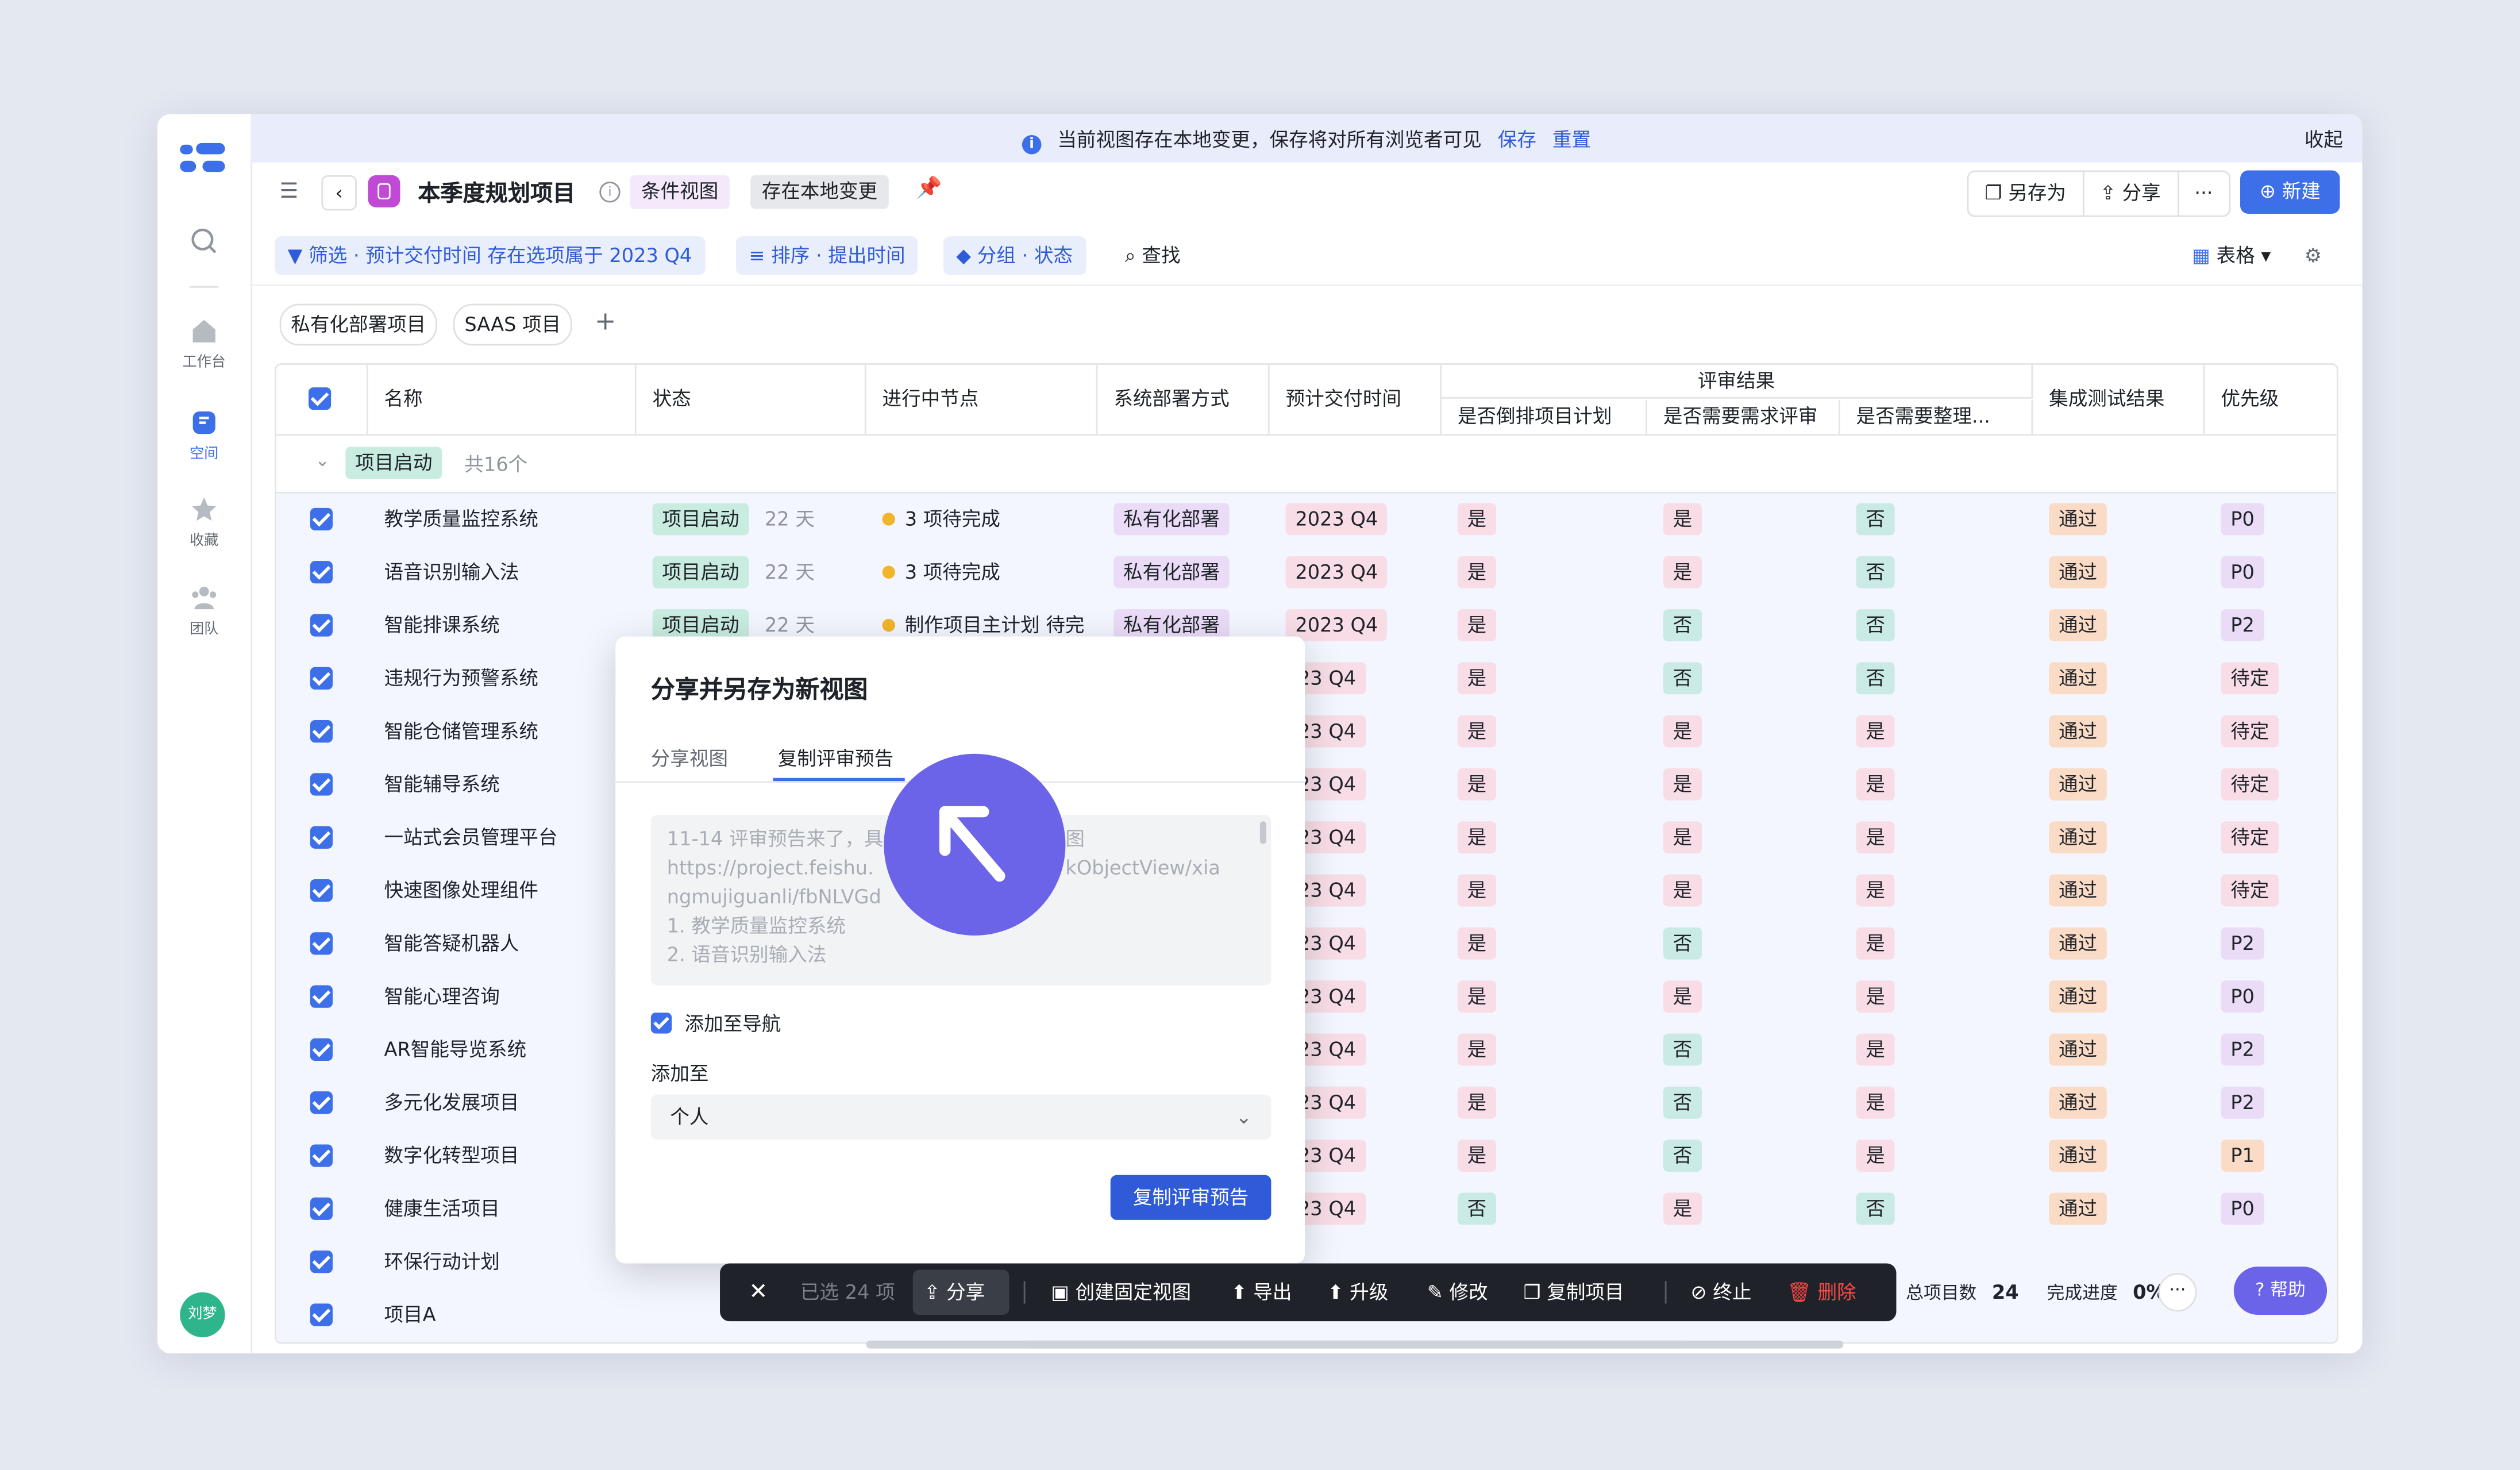 Image resolution: width=2520 pixels, height=1470 pixels. I want to click on name-cell: 项目A, so click(503, 1315).